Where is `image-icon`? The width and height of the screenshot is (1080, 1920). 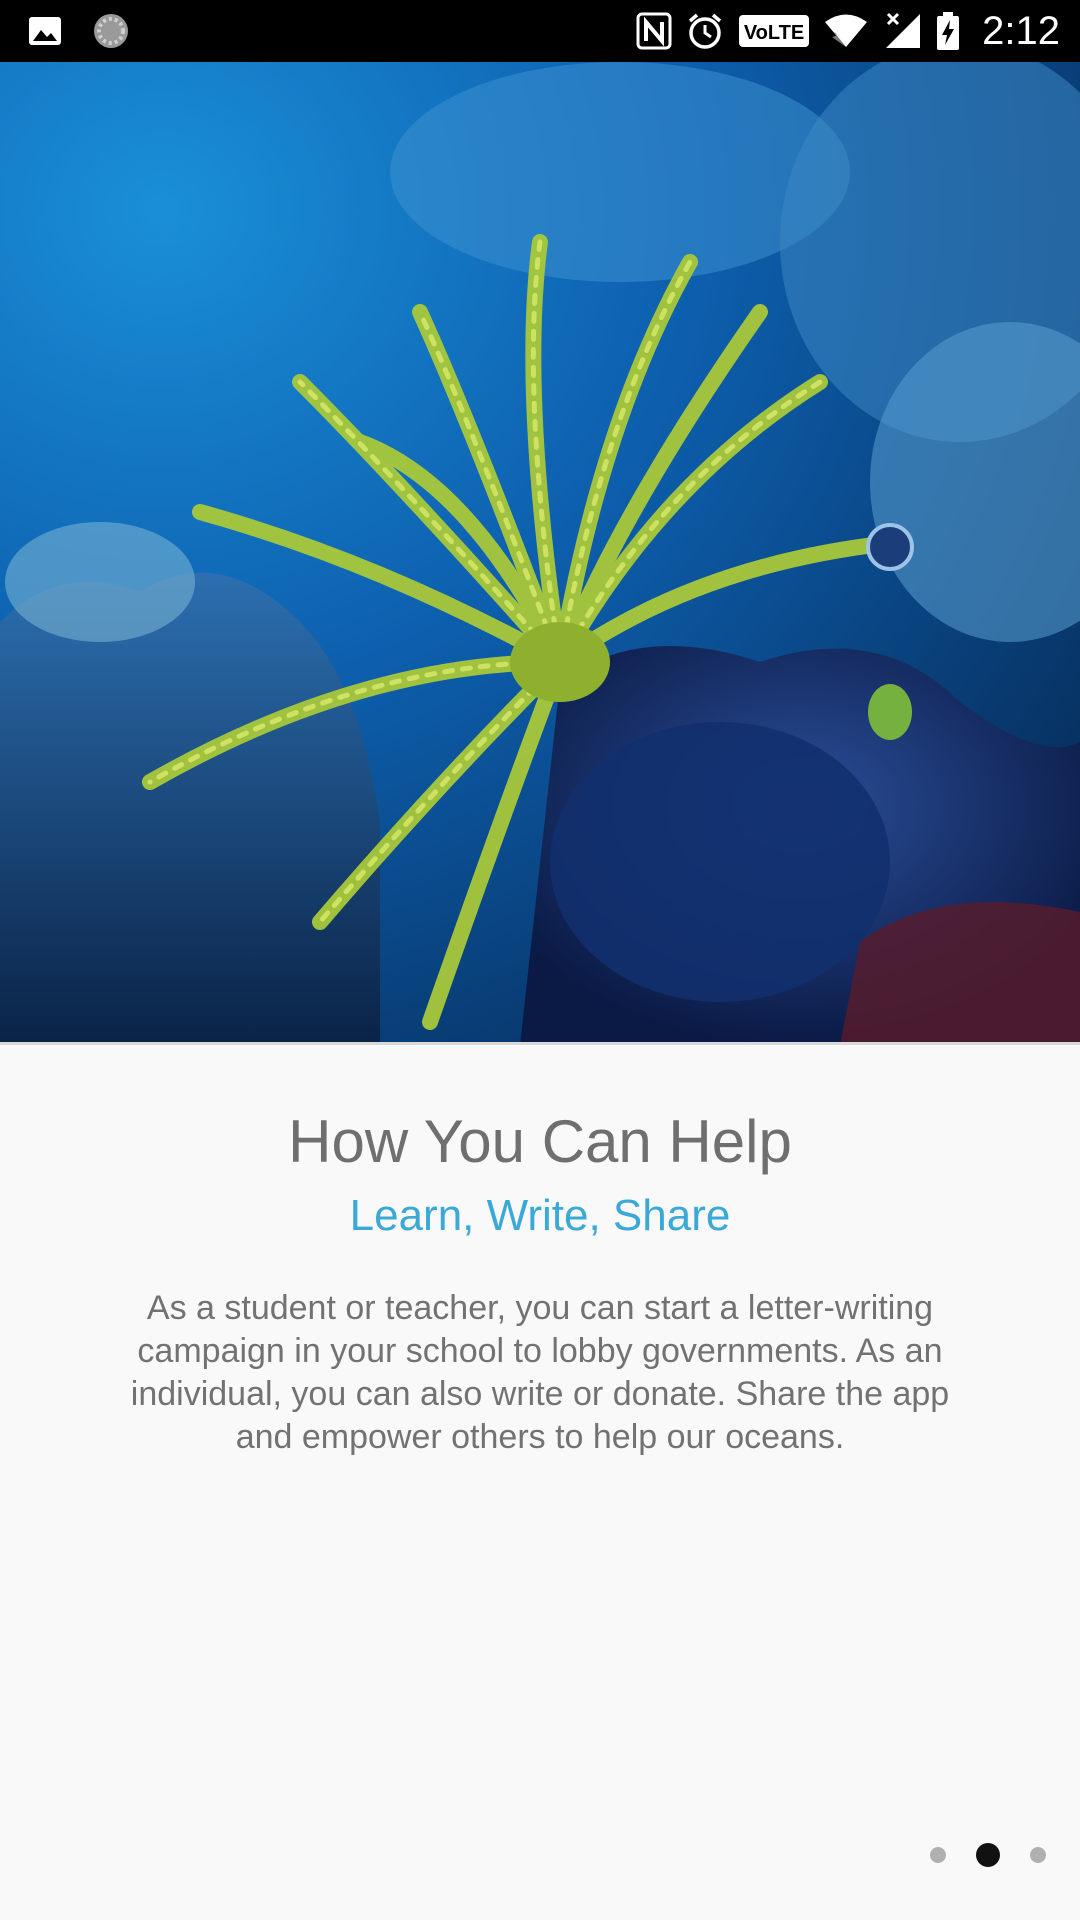 image-icon is located at coordinates (45, 31).